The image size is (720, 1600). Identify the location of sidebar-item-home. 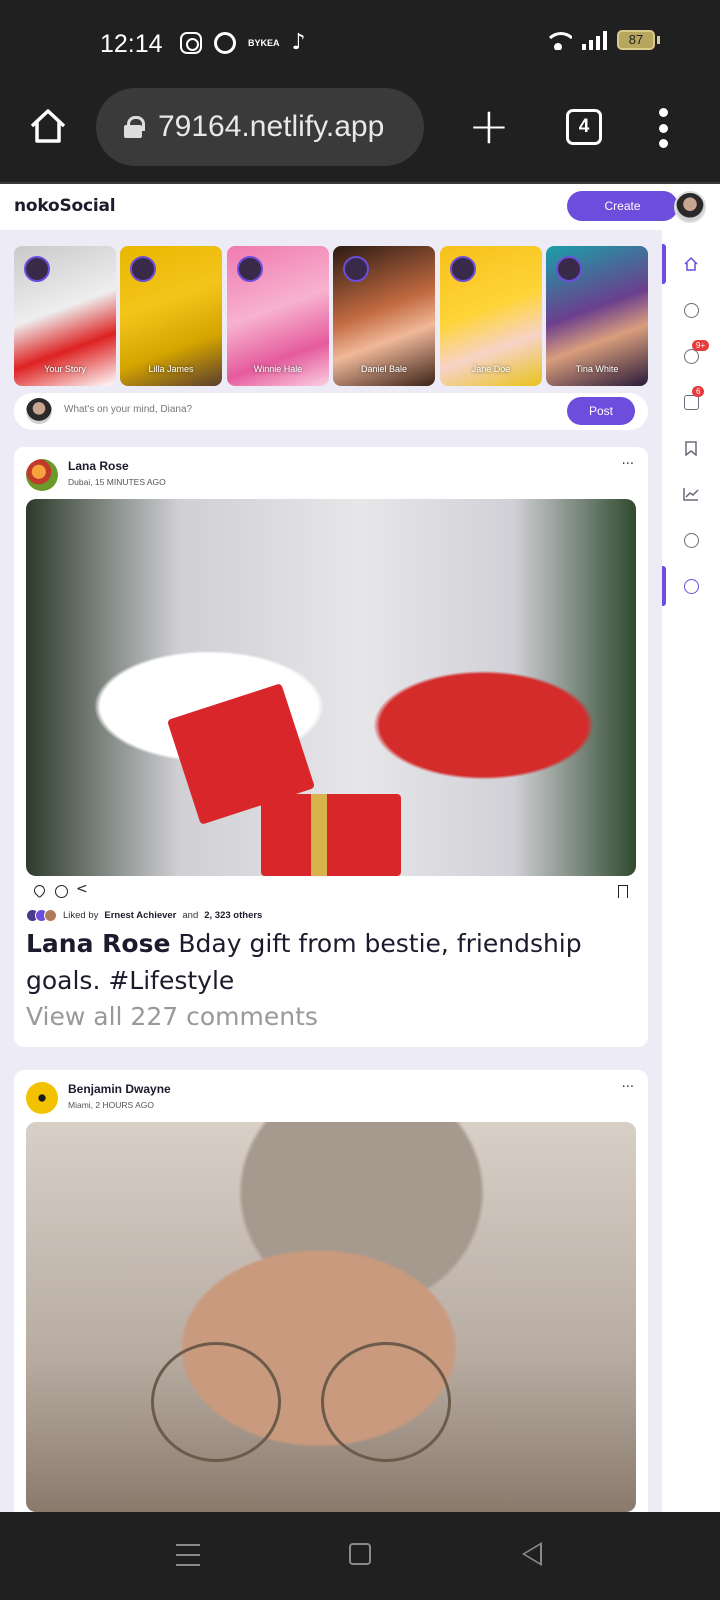
(691, 264).